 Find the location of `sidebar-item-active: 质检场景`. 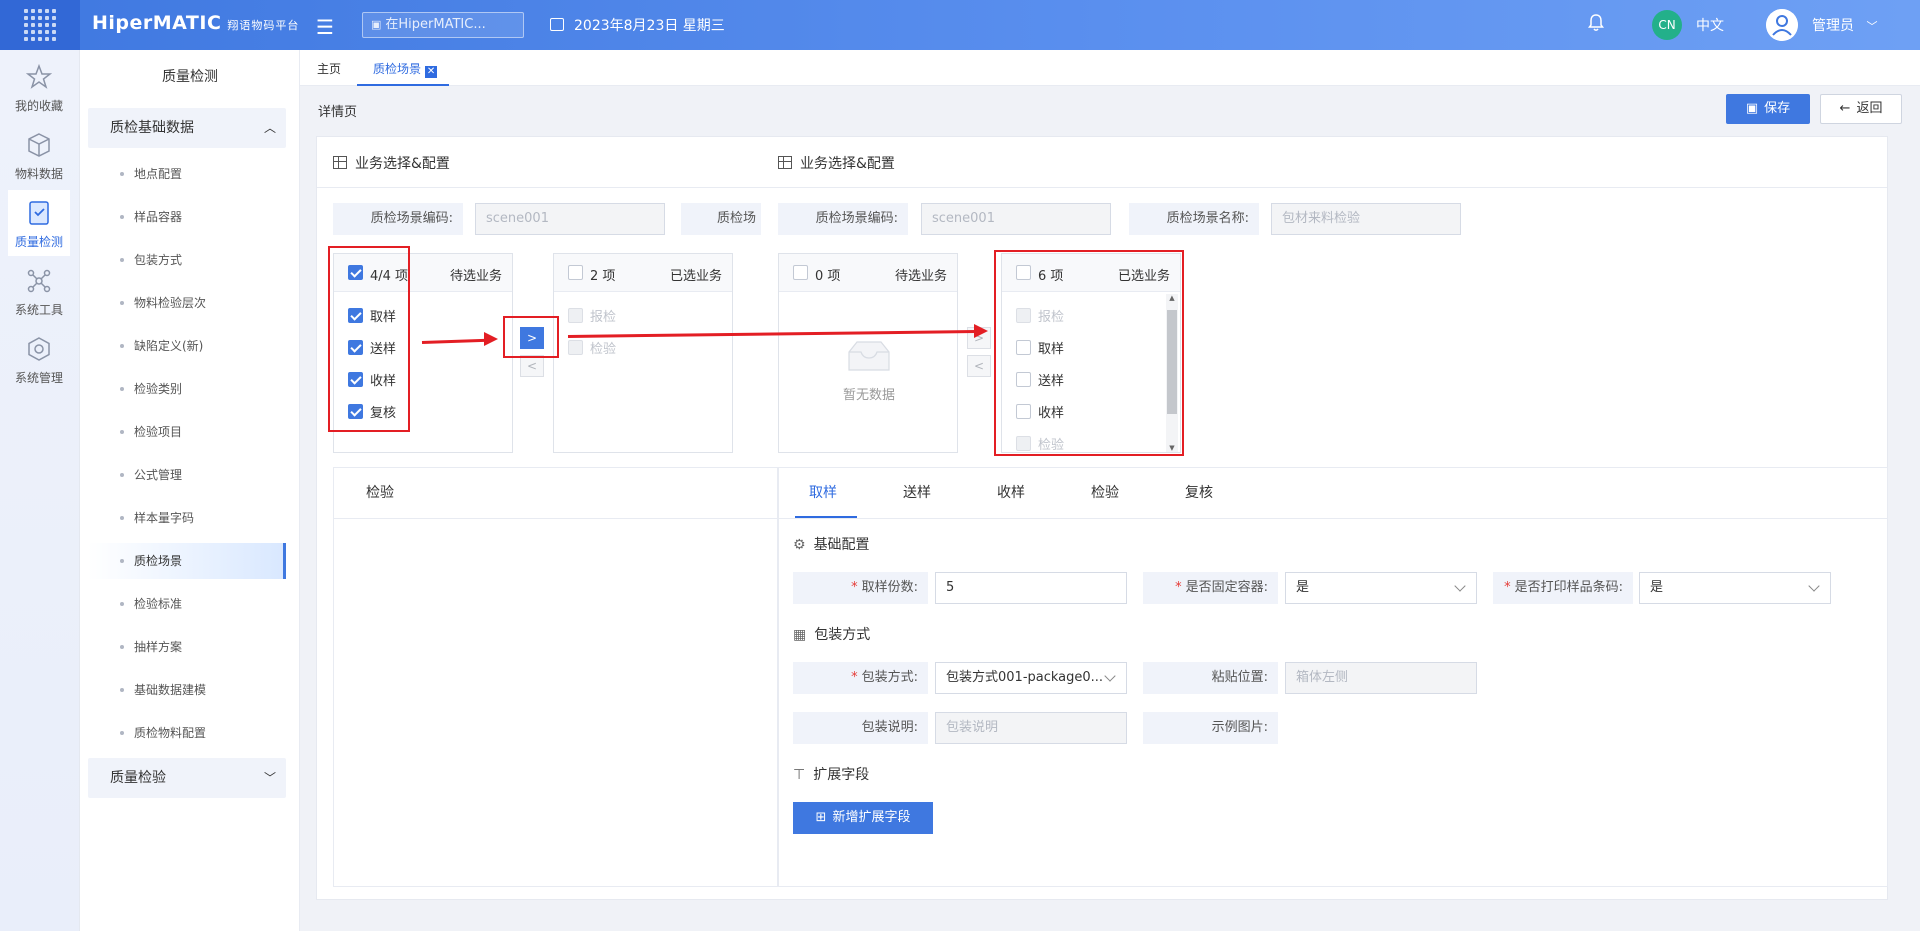

sidebar-item-active: 质检场景 is located at coordinates (187, 561).